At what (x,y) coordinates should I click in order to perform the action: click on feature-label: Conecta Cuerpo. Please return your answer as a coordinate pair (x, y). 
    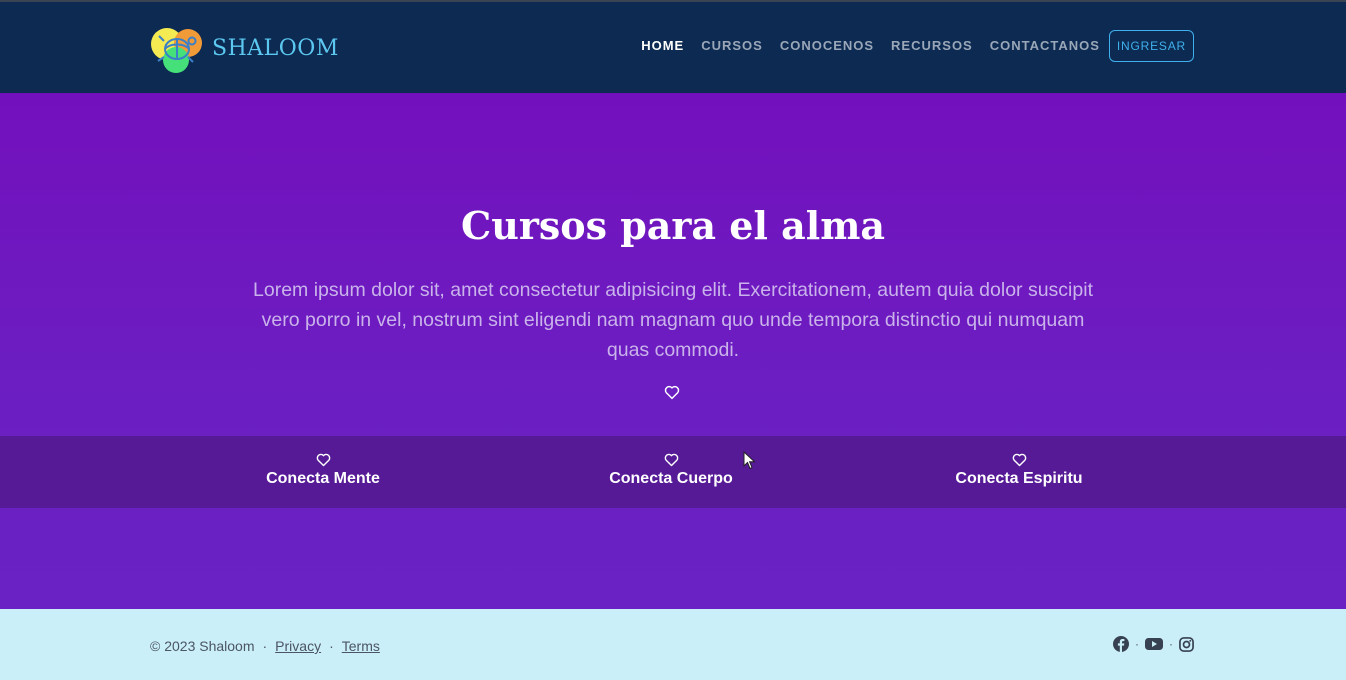
    Looking at the image, I should click on (671, 478).